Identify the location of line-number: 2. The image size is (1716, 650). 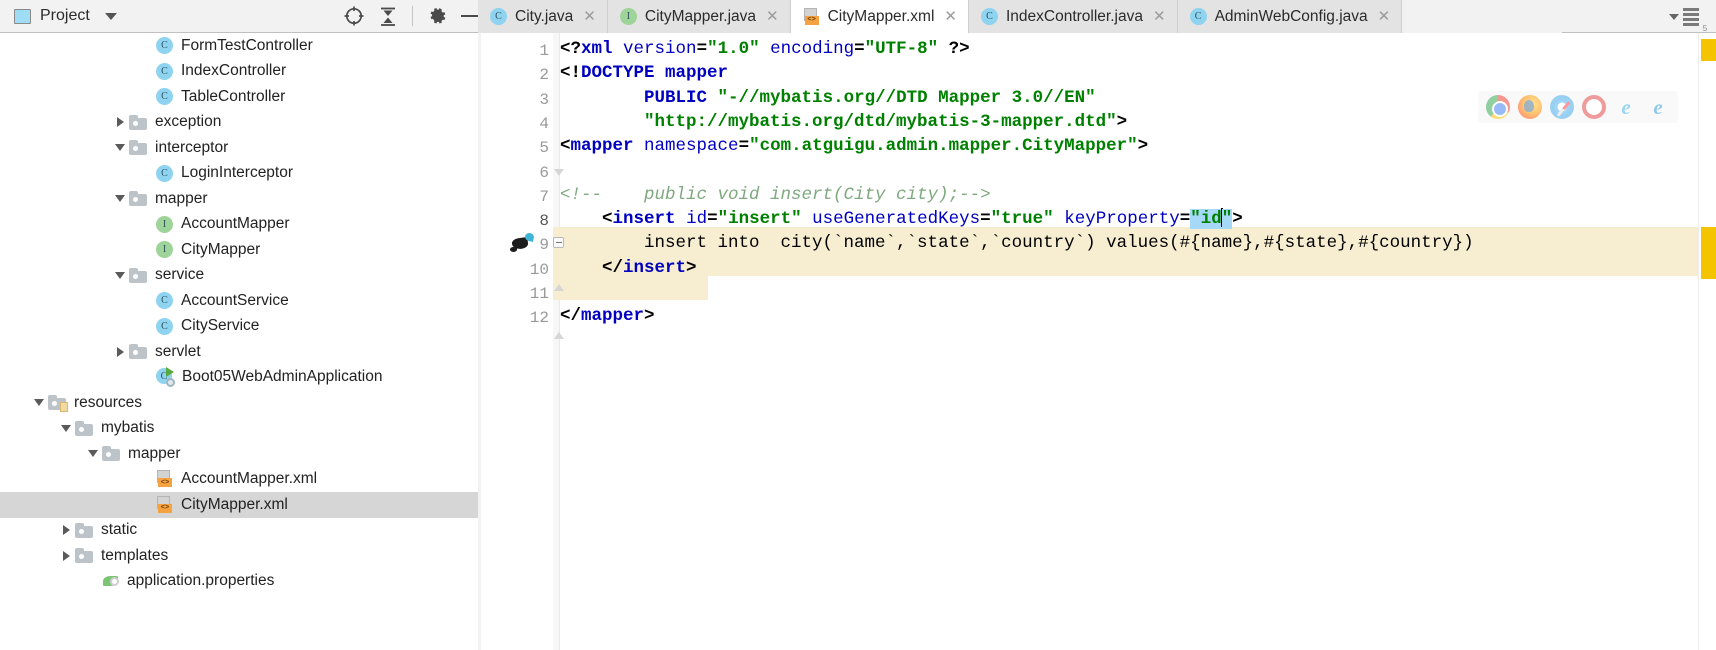
(544, 75).